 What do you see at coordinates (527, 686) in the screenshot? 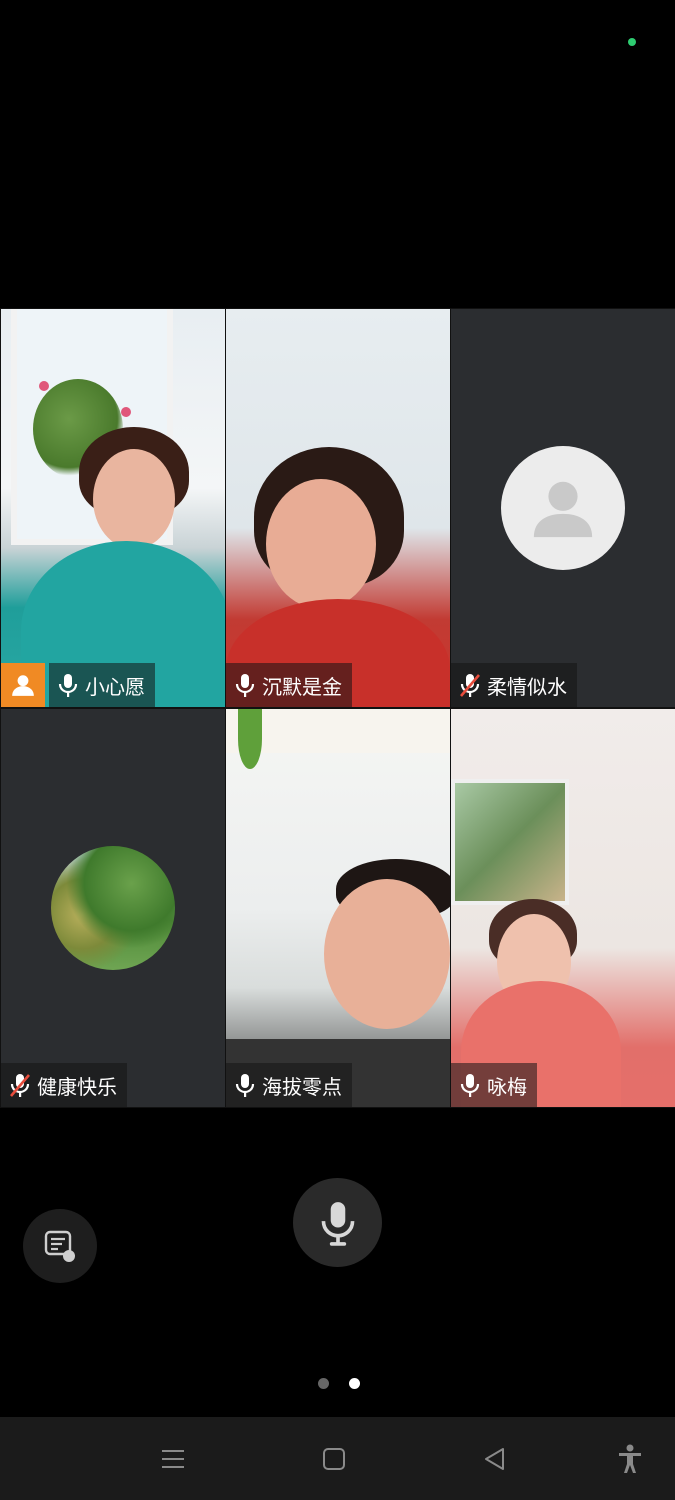
I see `participant-name: 柔情似水` at bounding box center [527, 686].